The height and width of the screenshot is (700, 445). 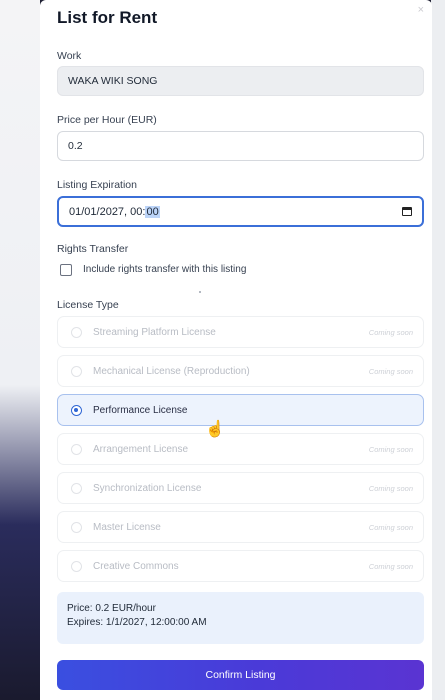 I want to click on expiration-value: 01/01/2027, 00:00, so click(x=114, y=211).